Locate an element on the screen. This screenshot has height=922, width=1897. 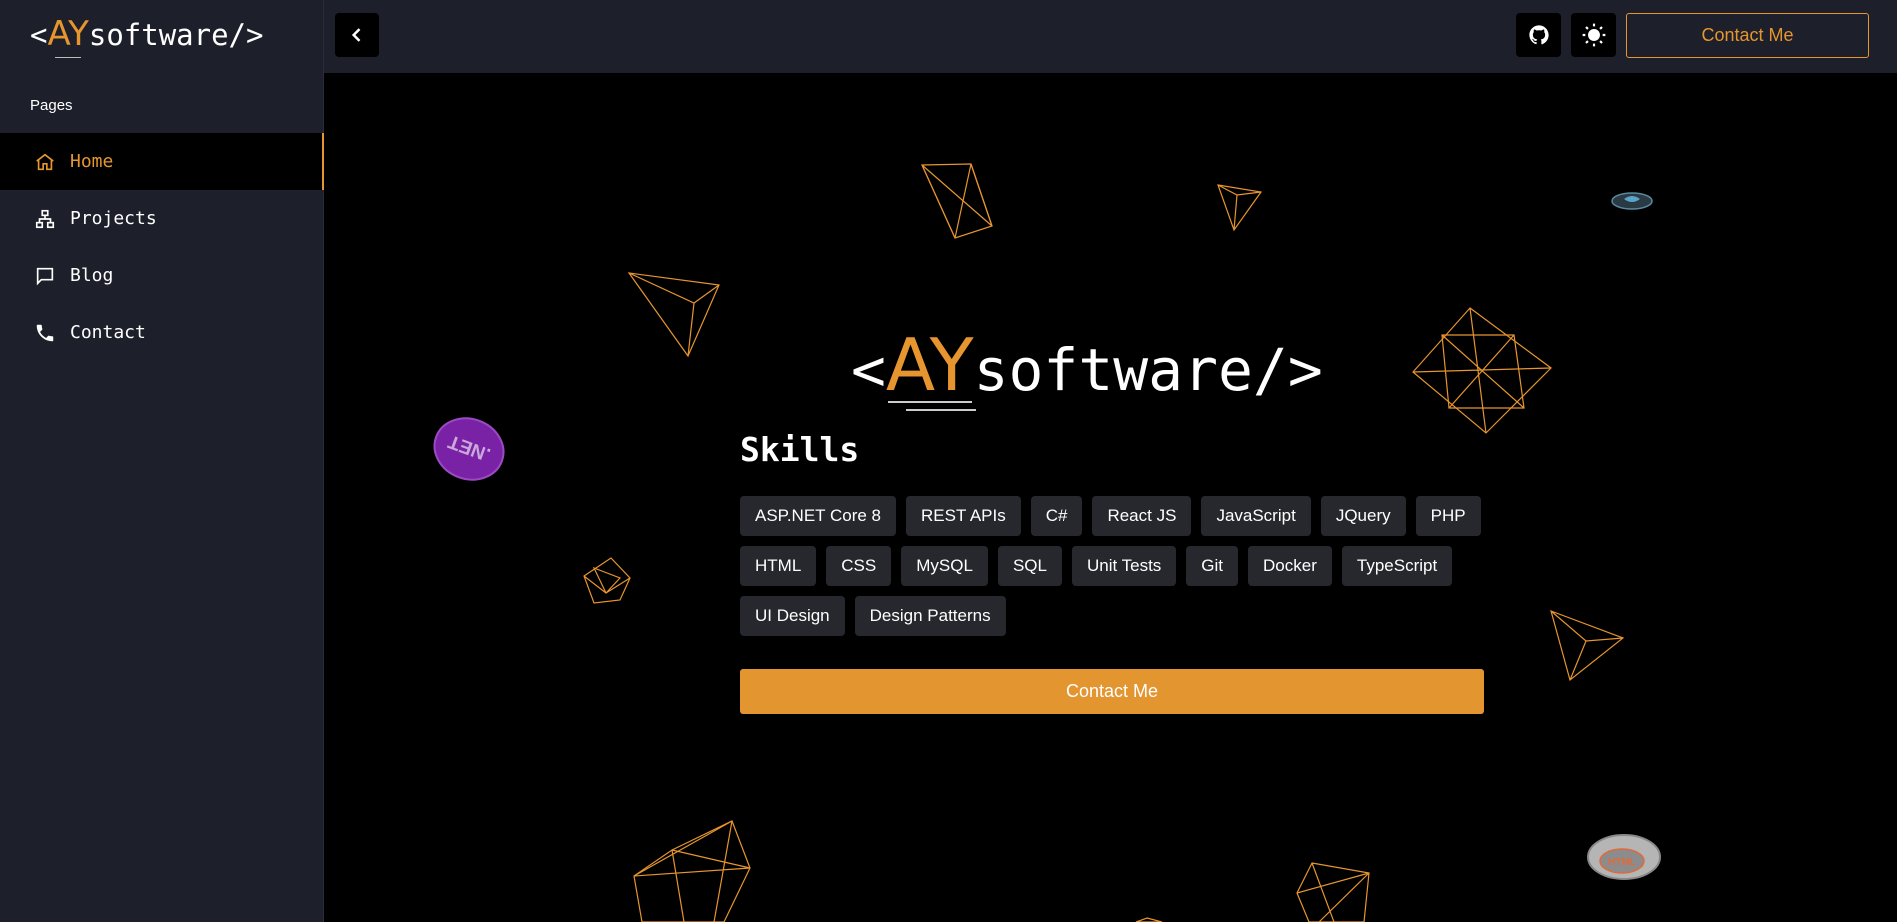
skill-chip: JQuery is located at coordinates (1363, 516).